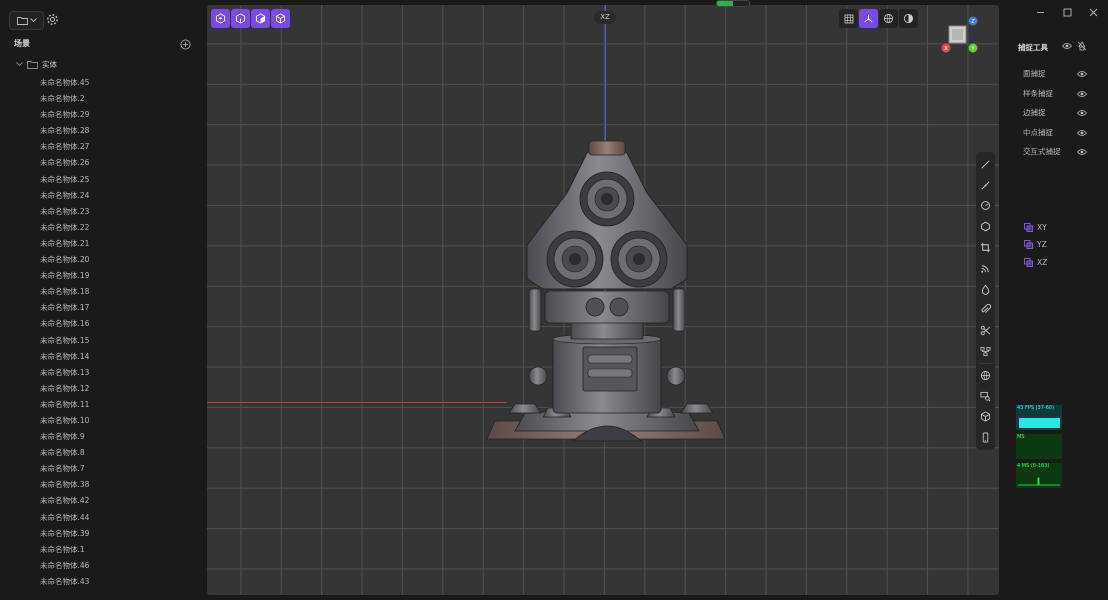  What do you see at coordinates (1036, 408) in the screenshot?
I see `fps-label: 43 FPS (37-60)` at bounding box center [1036, 408].